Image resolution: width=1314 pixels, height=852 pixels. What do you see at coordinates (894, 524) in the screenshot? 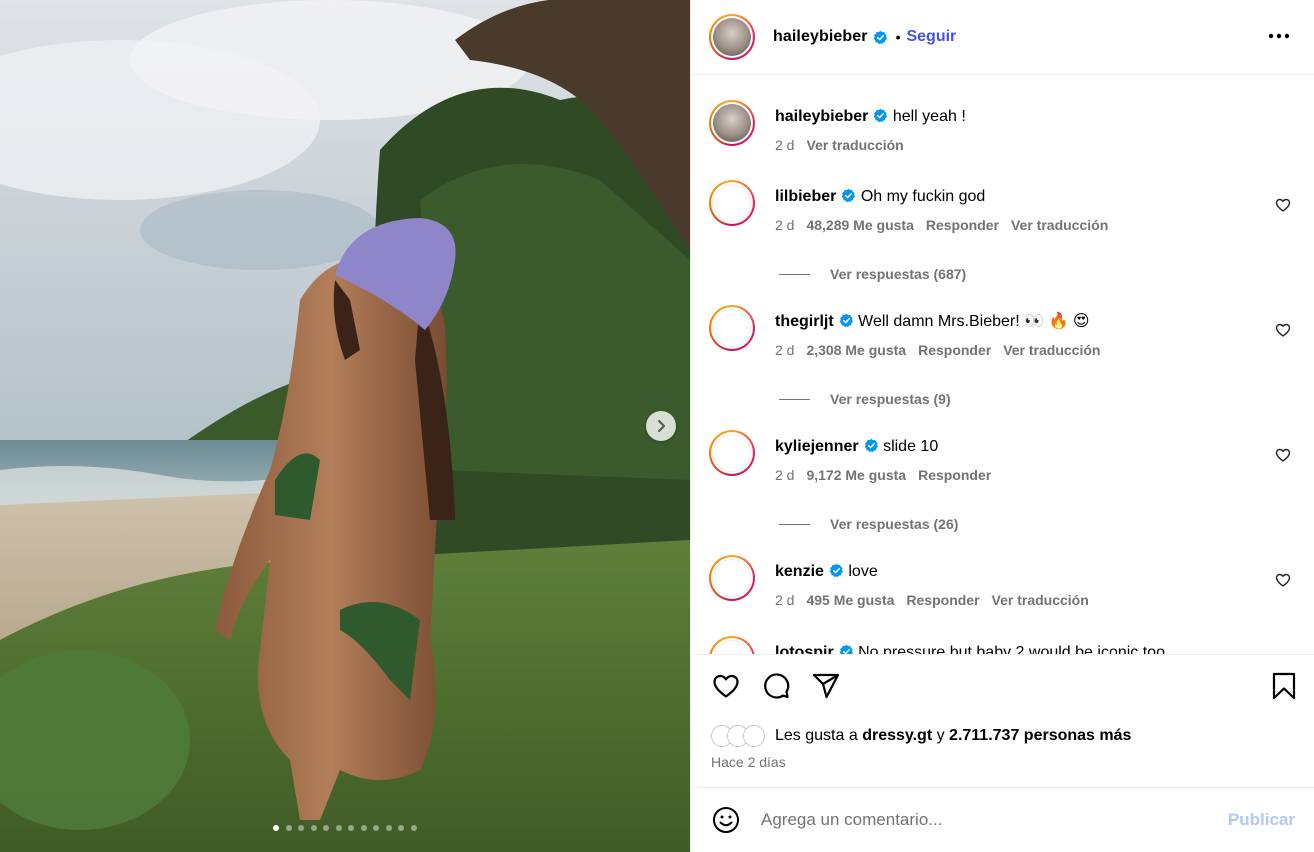
I see `view-replies-label: Ver respuestas (26)` at bounding box center [894, 524].